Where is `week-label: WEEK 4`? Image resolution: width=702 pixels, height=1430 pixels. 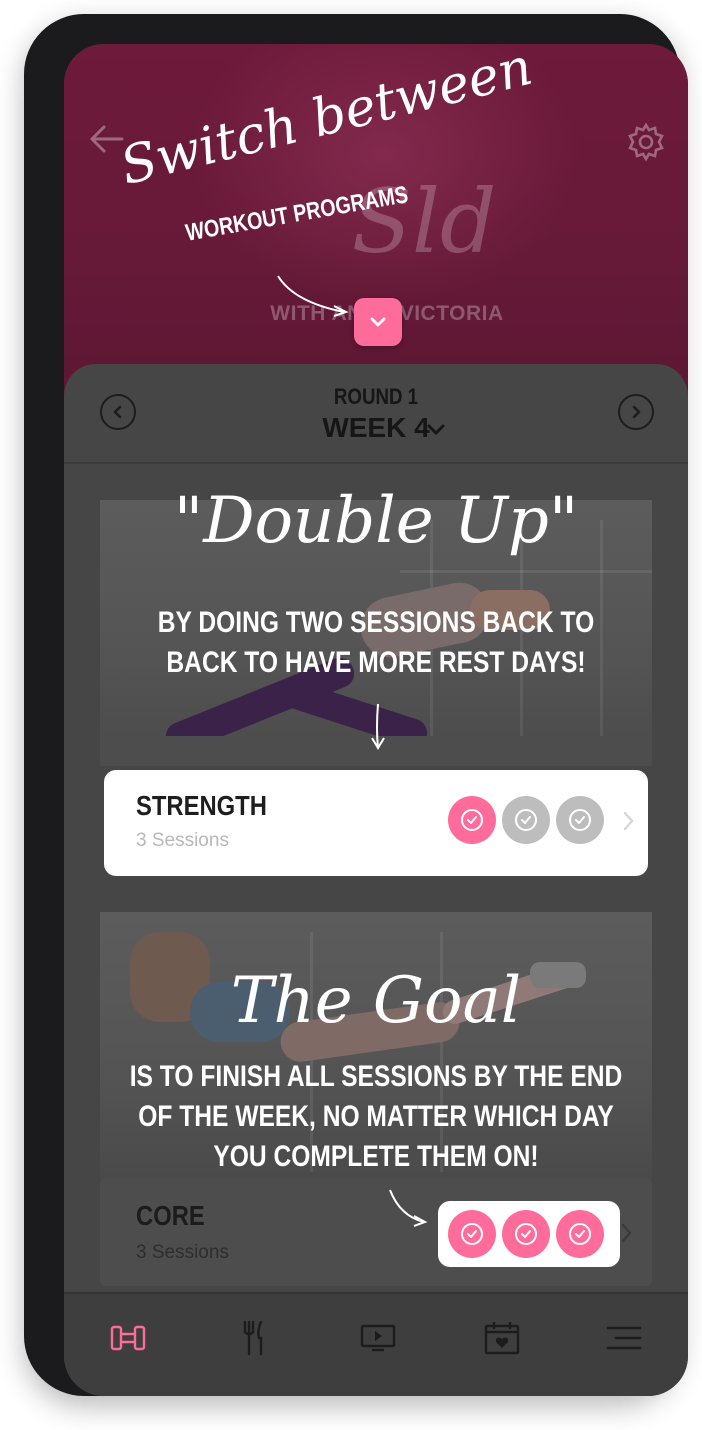 week-label: WEEK 4 is located at coordinates (376, 428).